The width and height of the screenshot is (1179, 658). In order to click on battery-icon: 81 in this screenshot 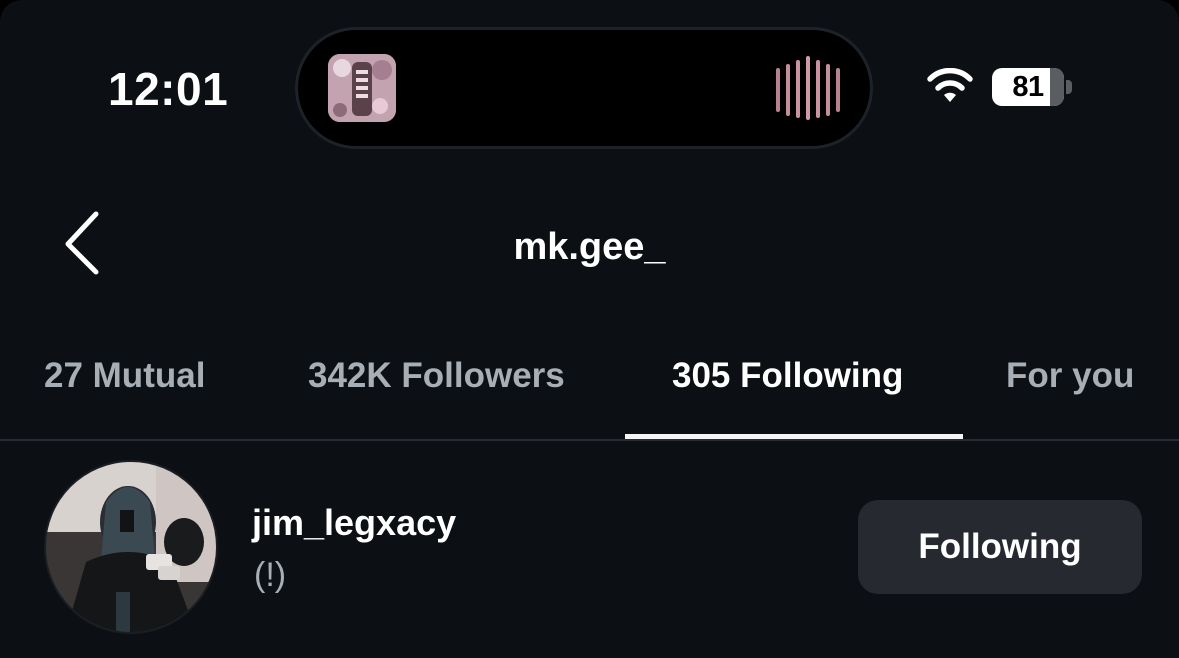, I will do `click(1028, 87)`.